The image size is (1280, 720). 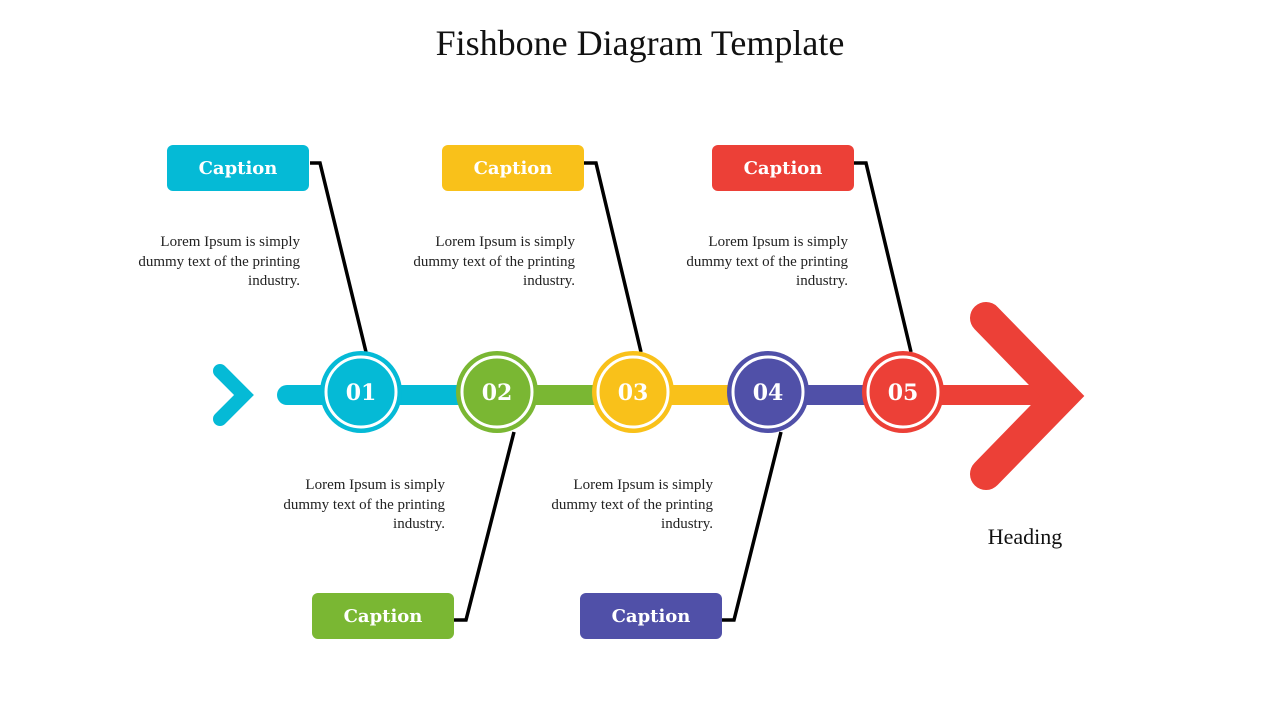 I want to click on node-label: 01, so click(x=361, y=393).